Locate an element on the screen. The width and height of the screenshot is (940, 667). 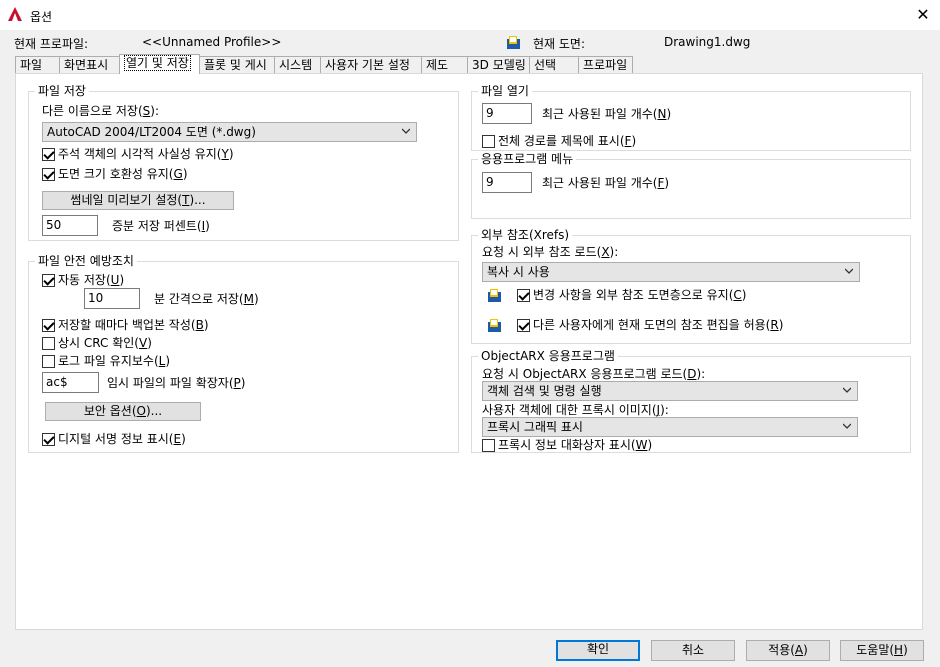
incremental-save-label: 증분 저장 퍼센트(I) is located at coordinates (161, 226).